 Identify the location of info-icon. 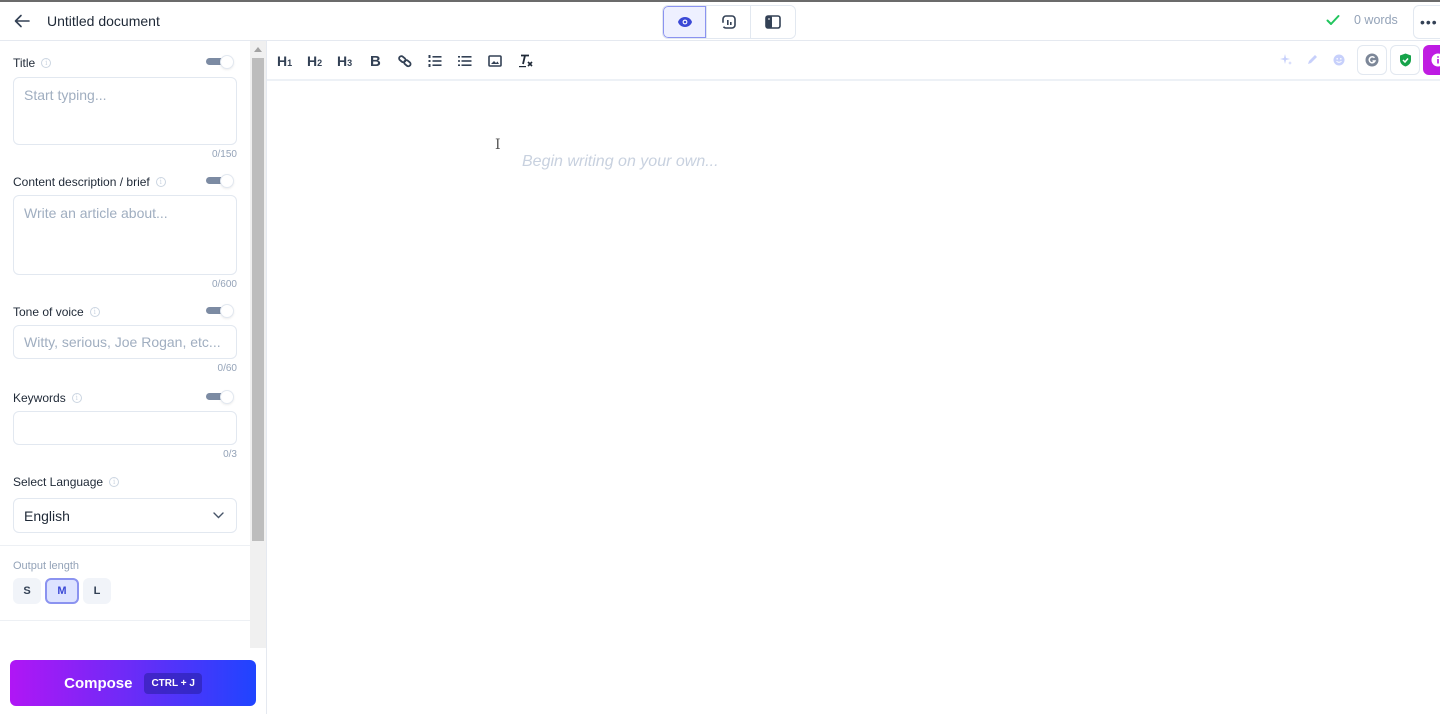
(1435, 60).